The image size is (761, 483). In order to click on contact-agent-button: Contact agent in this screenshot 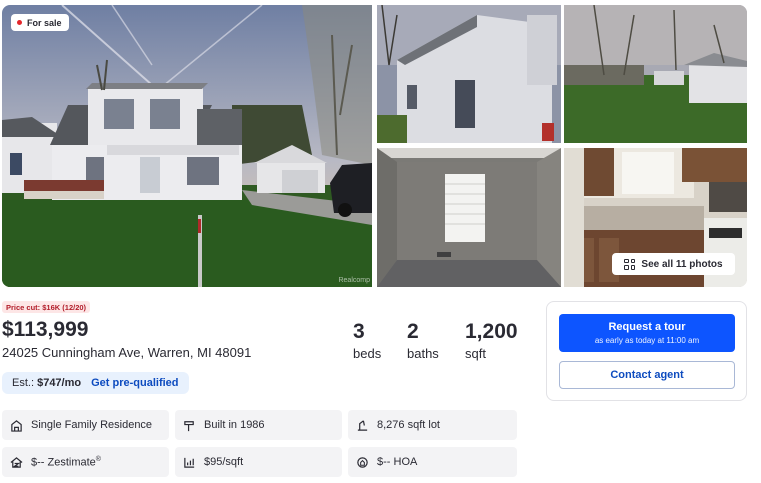, I will do `click(647, 375)`.